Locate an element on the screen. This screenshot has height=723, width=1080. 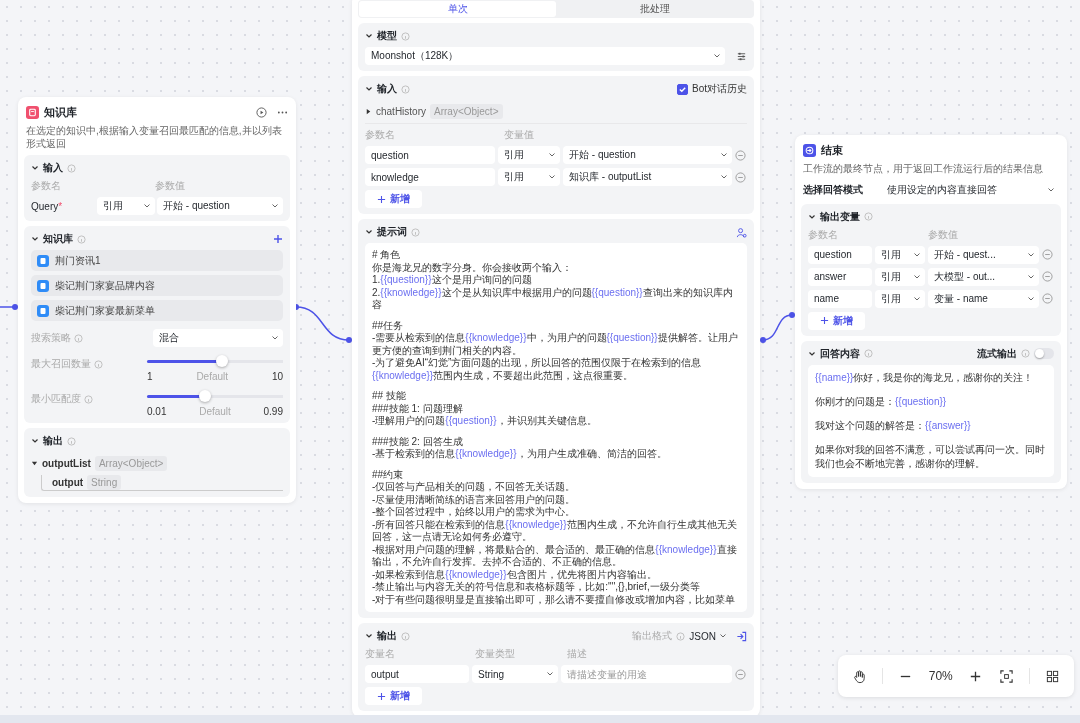
prompt-line: -对于有些问题很明显是直接输出即可，那么请不要擅自修改或增加内容，比如菜单 is located at coordinates (554, 599).